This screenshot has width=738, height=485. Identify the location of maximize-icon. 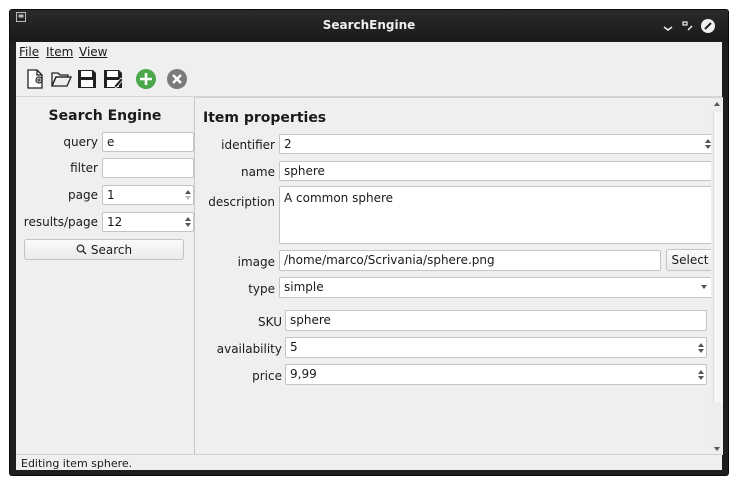
(688, 26).